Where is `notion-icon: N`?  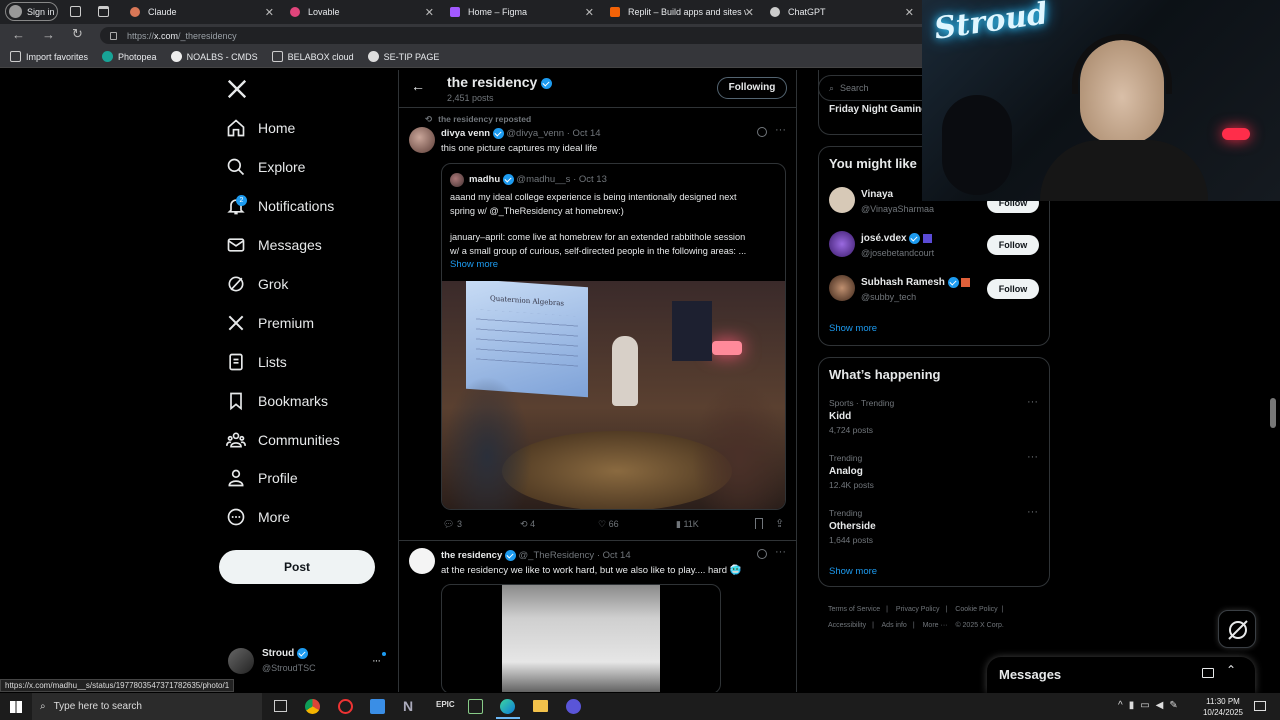
notion-icon: N is located at coordinates (408, 706).